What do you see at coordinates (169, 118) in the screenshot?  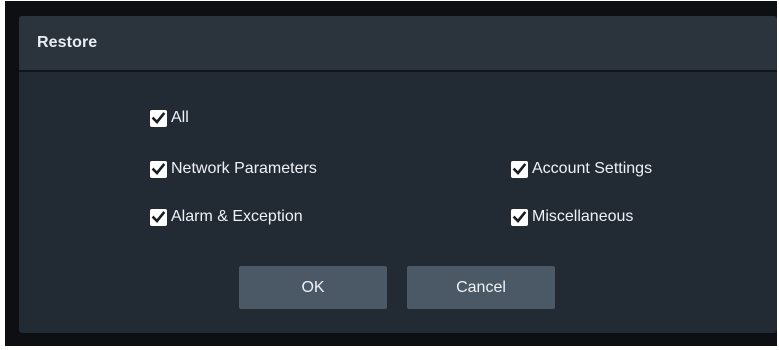 I see `checkbox-all: All` at bounding box center [169, 118].